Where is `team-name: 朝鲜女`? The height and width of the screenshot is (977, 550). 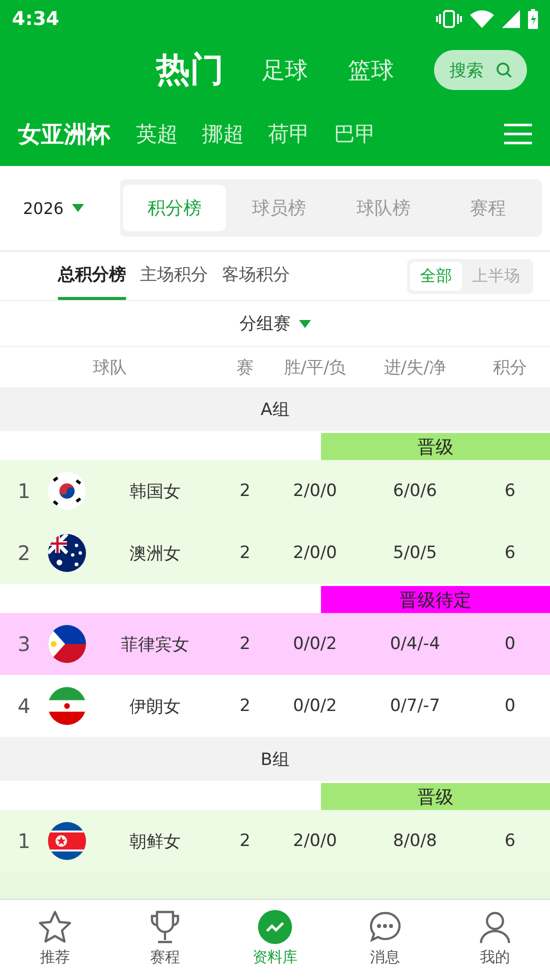
team-name: 朝鲜女 is located at coordinates (155, 841).